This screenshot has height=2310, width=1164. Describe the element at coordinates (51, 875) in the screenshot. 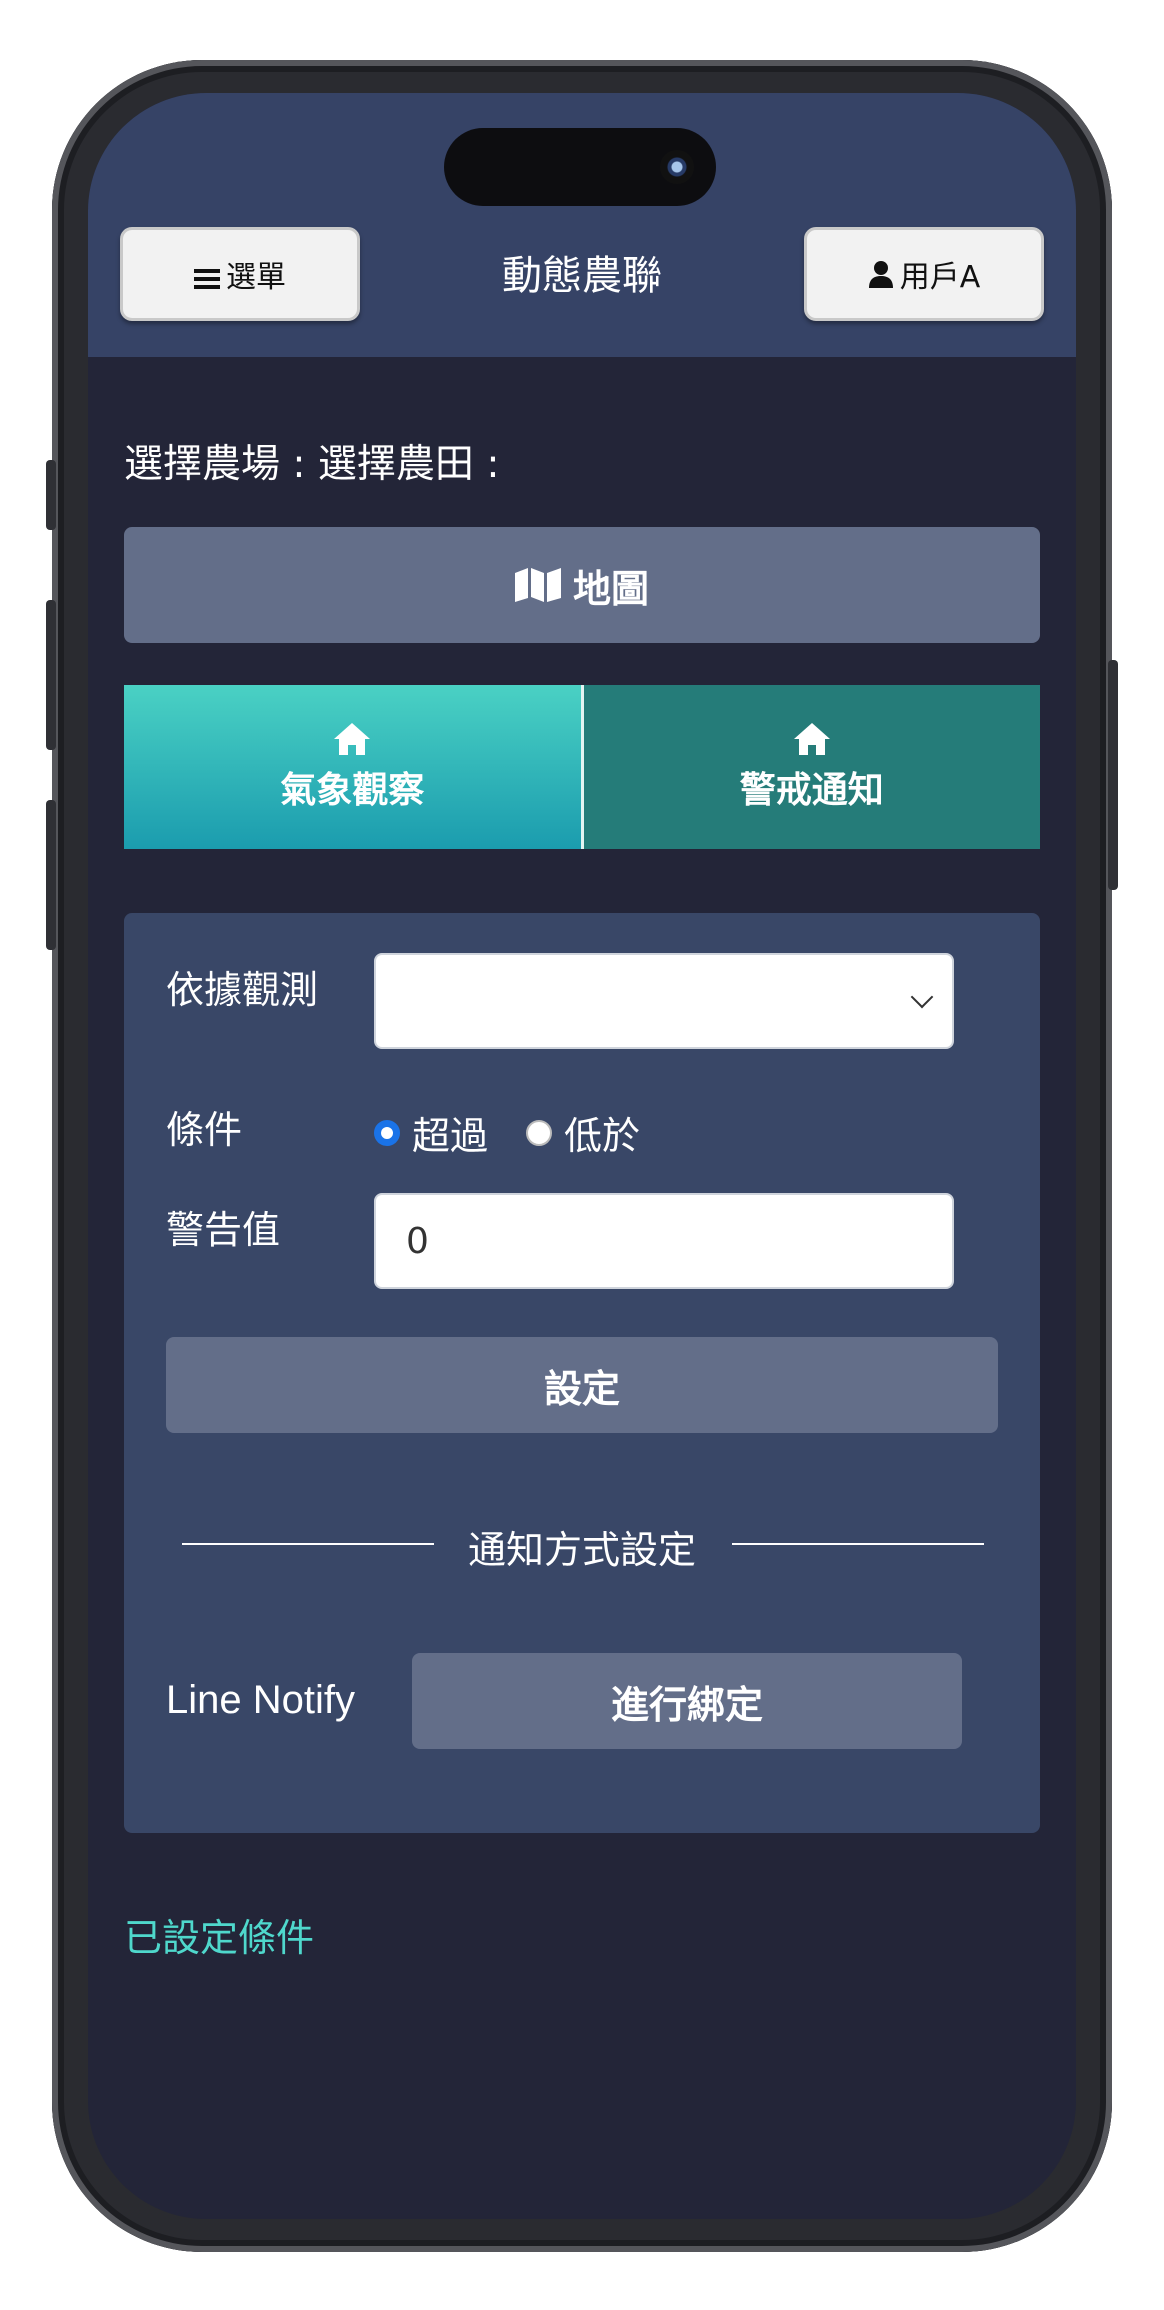

I see `volume-down-button` at that location.